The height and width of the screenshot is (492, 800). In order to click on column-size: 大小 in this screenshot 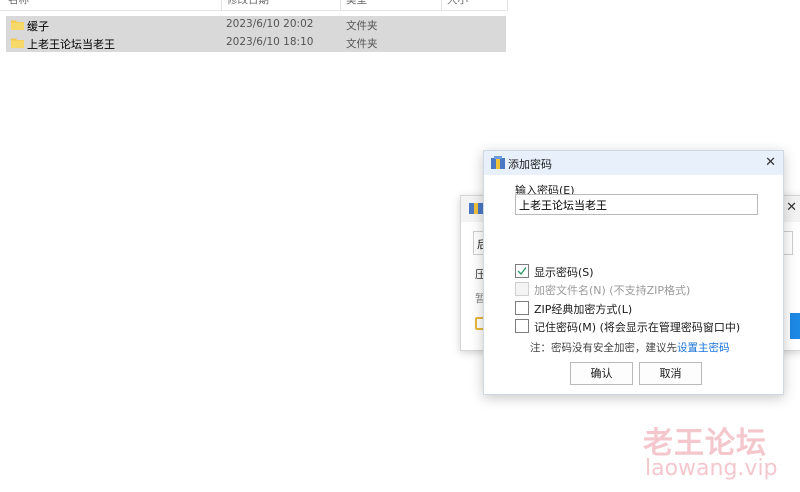, I will do `click(457, 5)`.